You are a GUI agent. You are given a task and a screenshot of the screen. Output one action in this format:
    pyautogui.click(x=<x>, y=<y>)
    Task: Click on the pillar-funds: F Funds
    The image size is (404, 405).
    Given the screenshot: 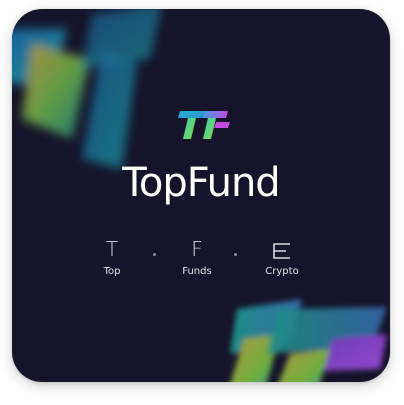 What is the action you would take?
    pyautogui.click(x=197, y=257)
    